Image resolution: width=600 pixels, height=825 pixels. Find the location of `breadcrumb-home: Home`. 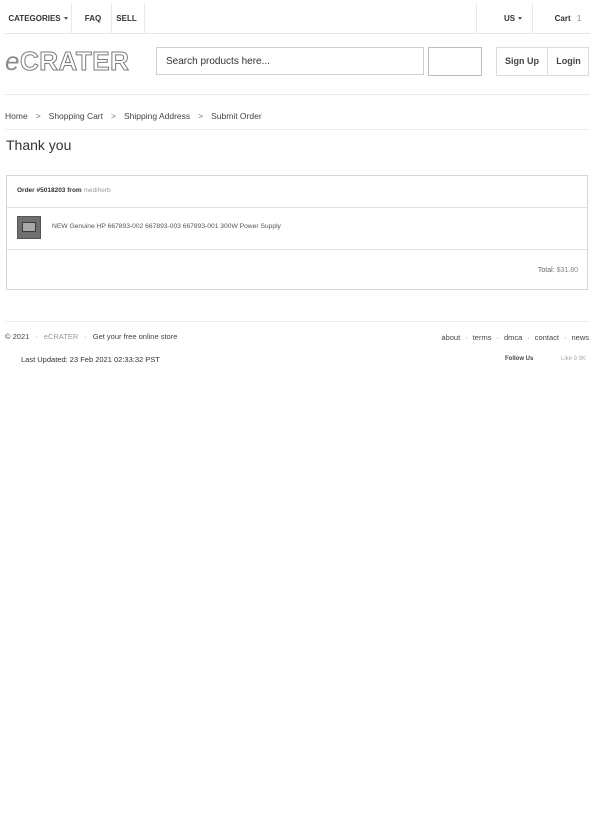

breadcrumb-home: Home is located at coordinates (16, 116).